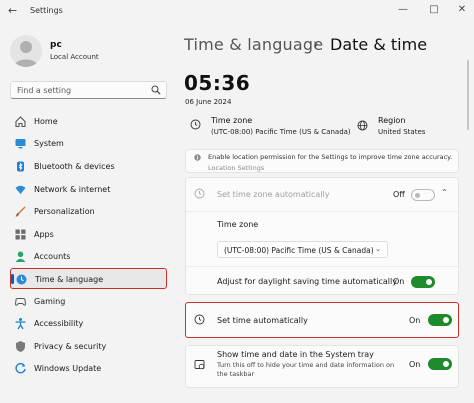 The height and width of the screenshot is (403, 474). I want to click on auto-timezone-state: Off, so click(399, 194).